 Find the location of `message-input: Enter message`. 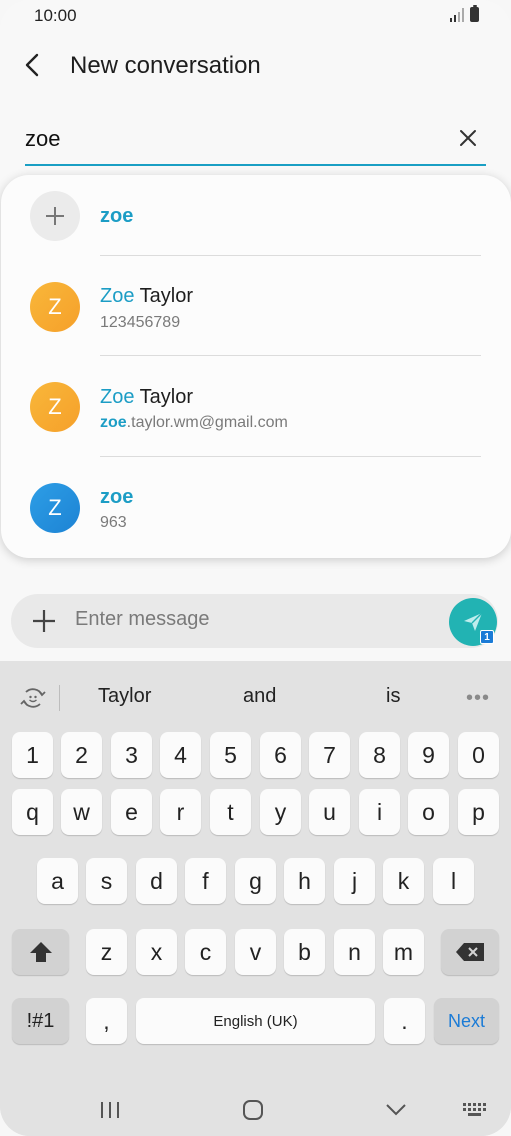

message-input: Enter message is located at coordinates (142, 619).